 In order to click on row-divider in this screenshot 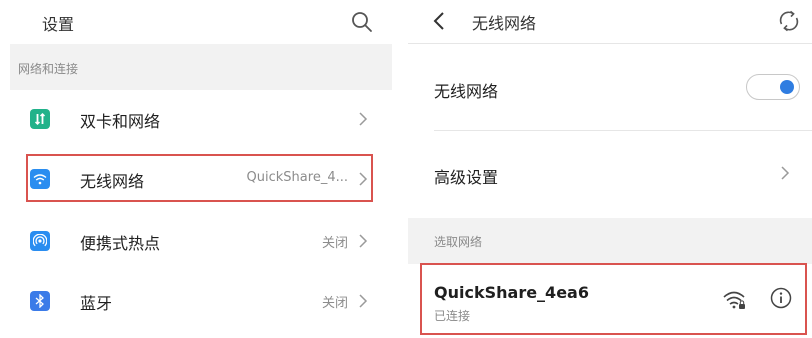, I will do `click(623, 130)`.